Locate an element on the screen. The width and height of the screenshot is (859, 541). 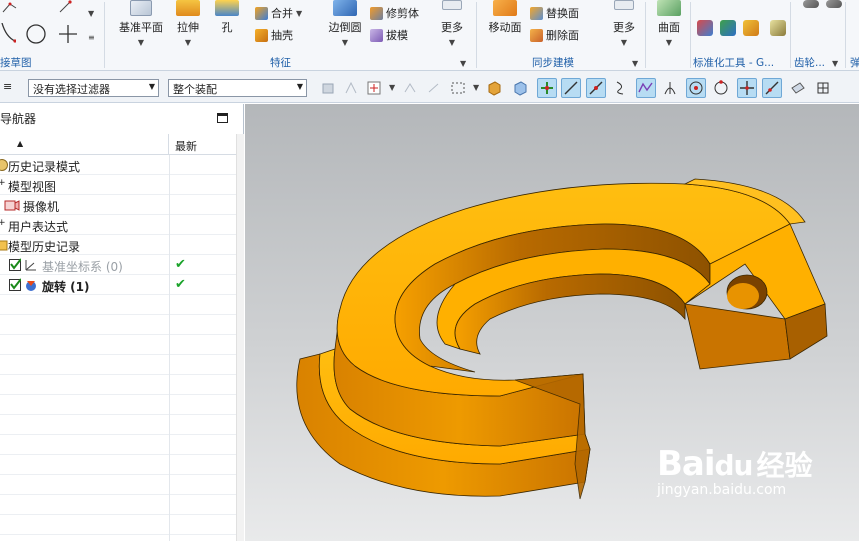
surface-icon is located at coordinates (669, 8).